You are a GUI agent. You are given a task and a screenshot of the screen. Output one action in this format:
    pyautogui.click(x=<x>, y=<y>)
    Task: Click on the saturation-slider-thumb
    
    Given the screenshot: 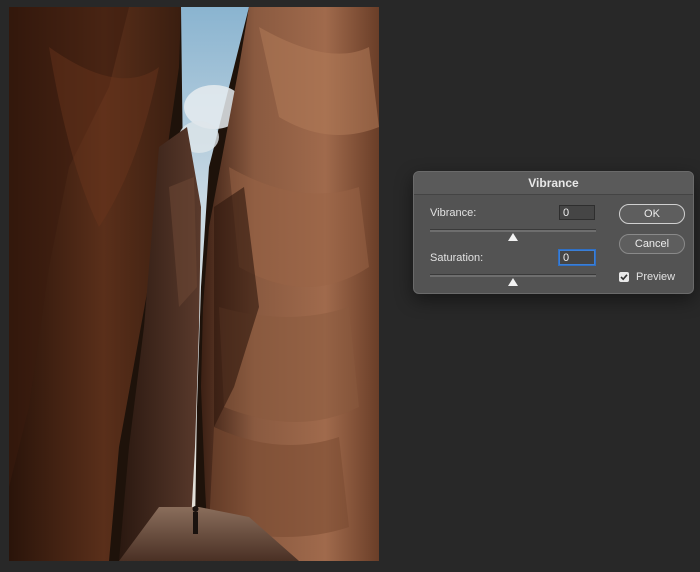 What is the action you would take?
    pyautogui.click(x=513, y=282)
    